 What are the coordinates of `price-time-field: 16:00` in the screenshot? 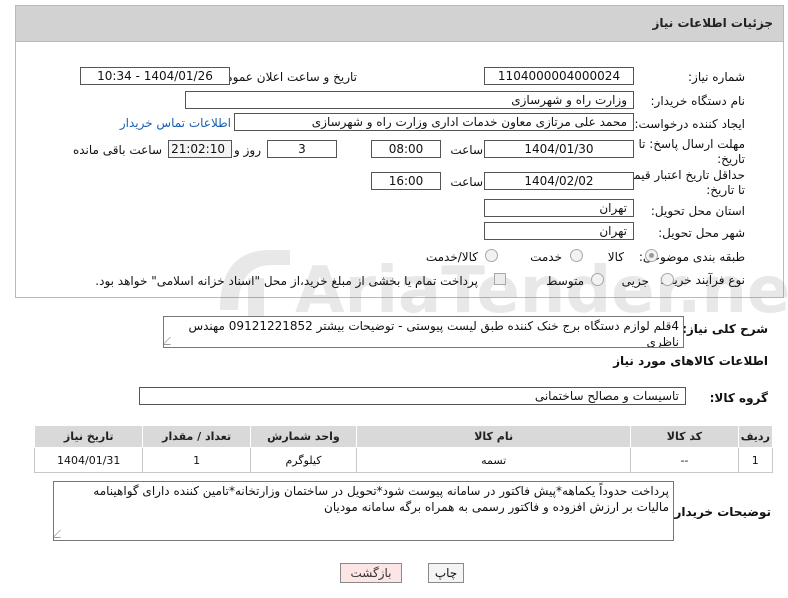 It's located at (406, 181).